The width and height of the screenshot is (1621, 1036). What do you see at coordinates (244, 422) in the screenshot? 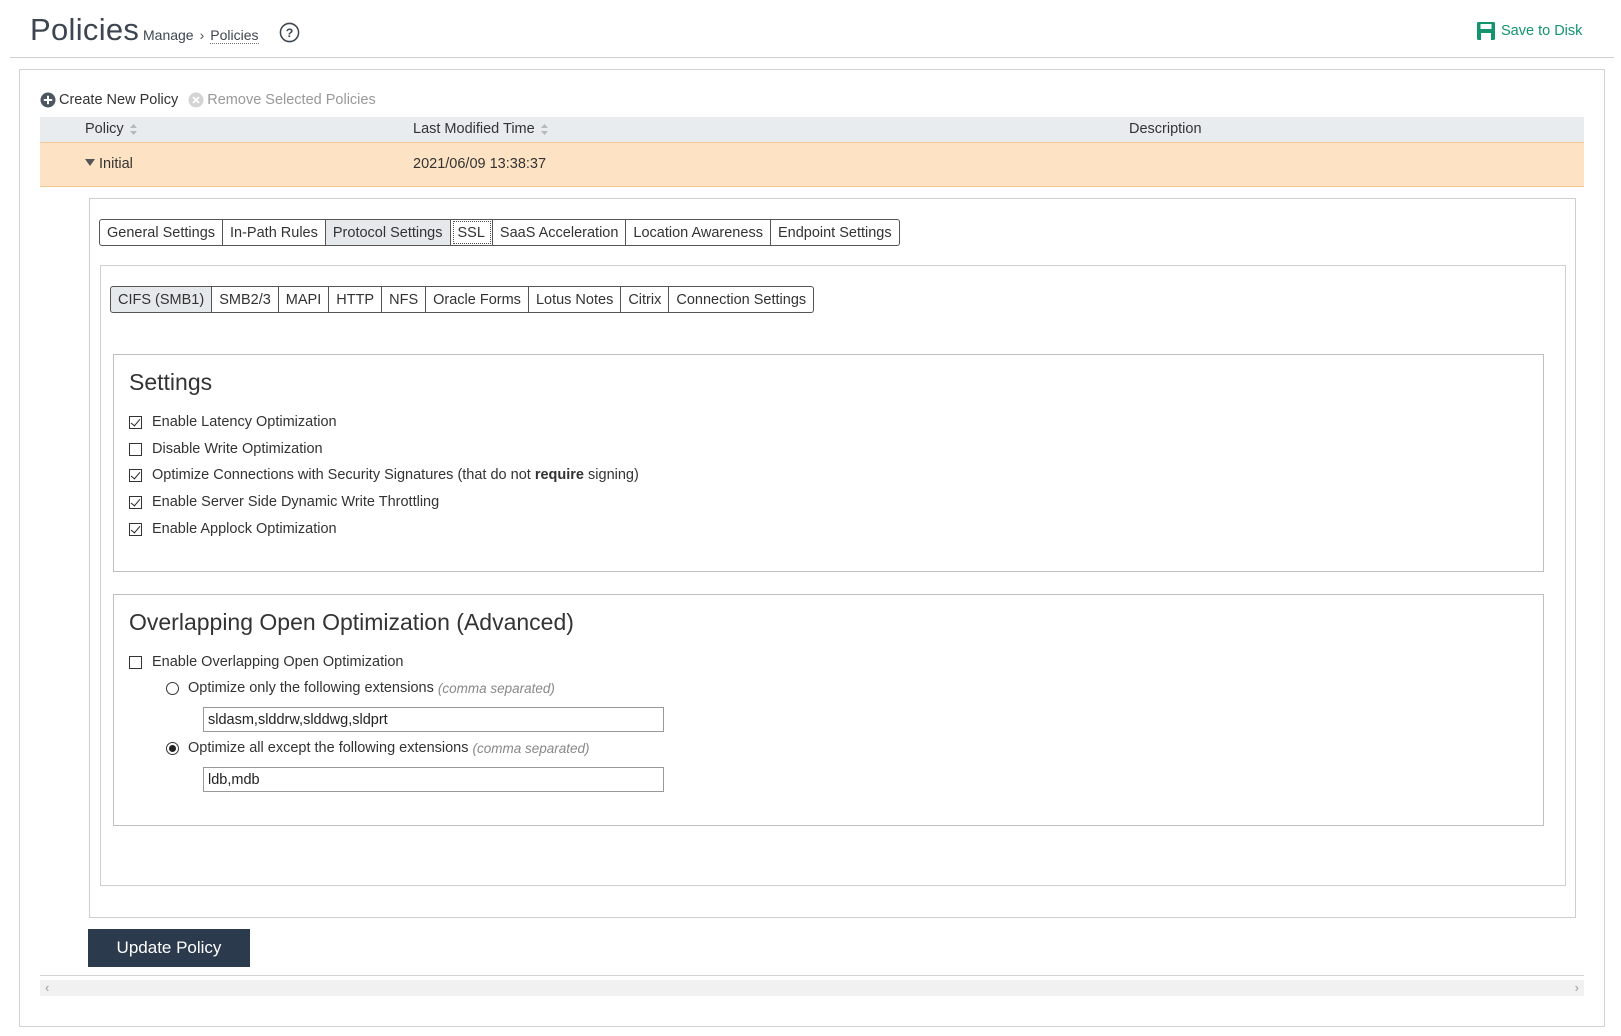
I see `option-label: Enable Latency Optimization` at bounding box center [244, 422].